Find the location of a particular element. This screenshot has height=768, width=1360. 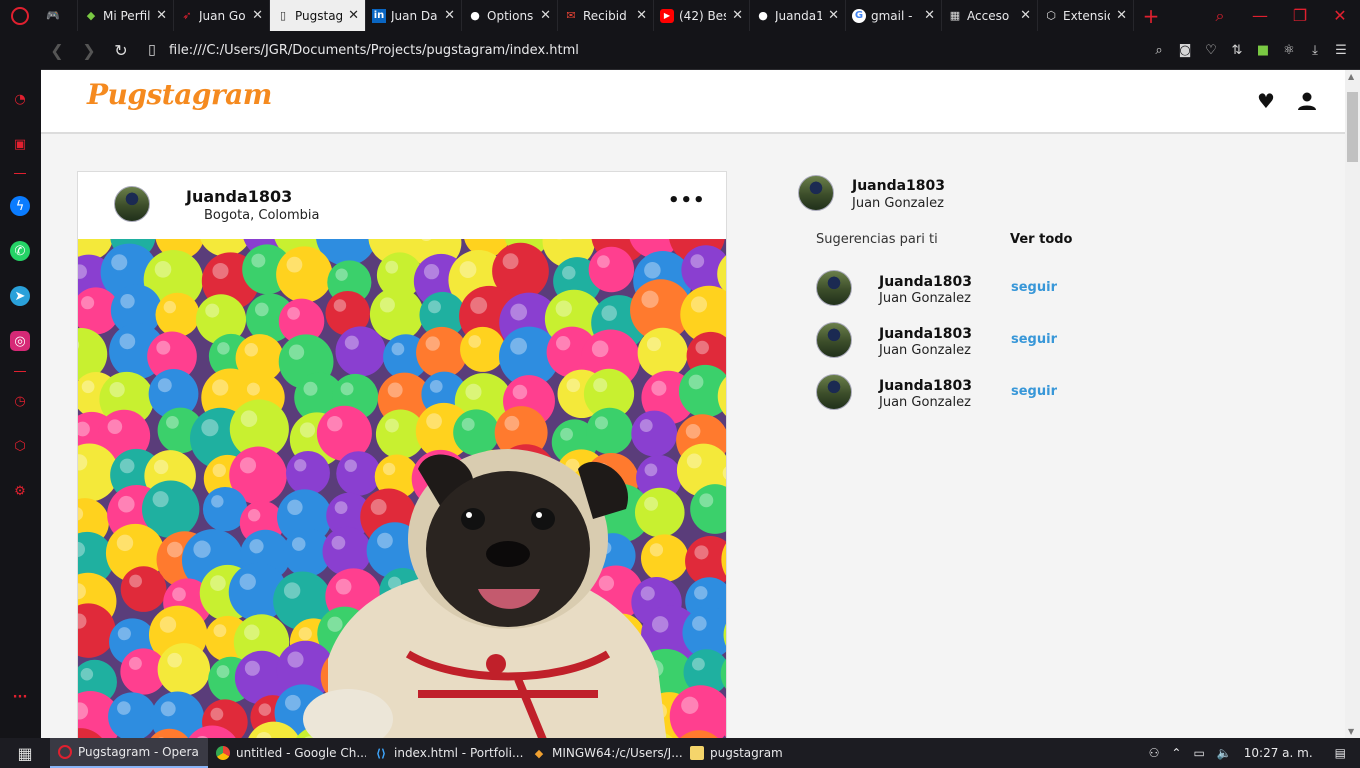

tab-options: ● Options ✕ is located at coordinates (510, 15).